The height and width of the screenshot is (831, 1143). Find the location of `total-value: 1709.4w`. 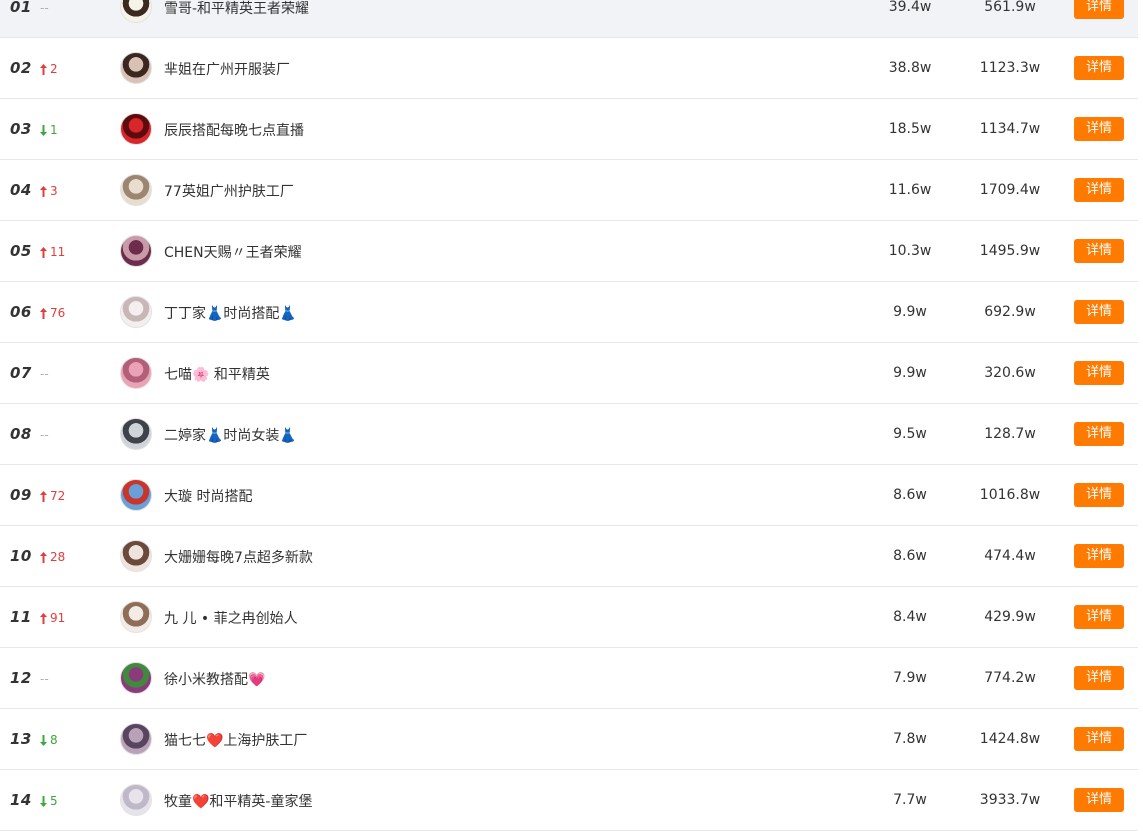

total-value: 1709.4w is located at coordinates (1010, 190).